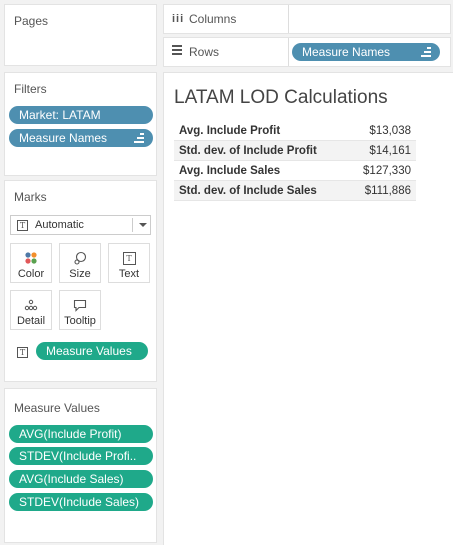 This screenshot has width=453, height=545. I want to click on size-button: Size, so click(80, 263).